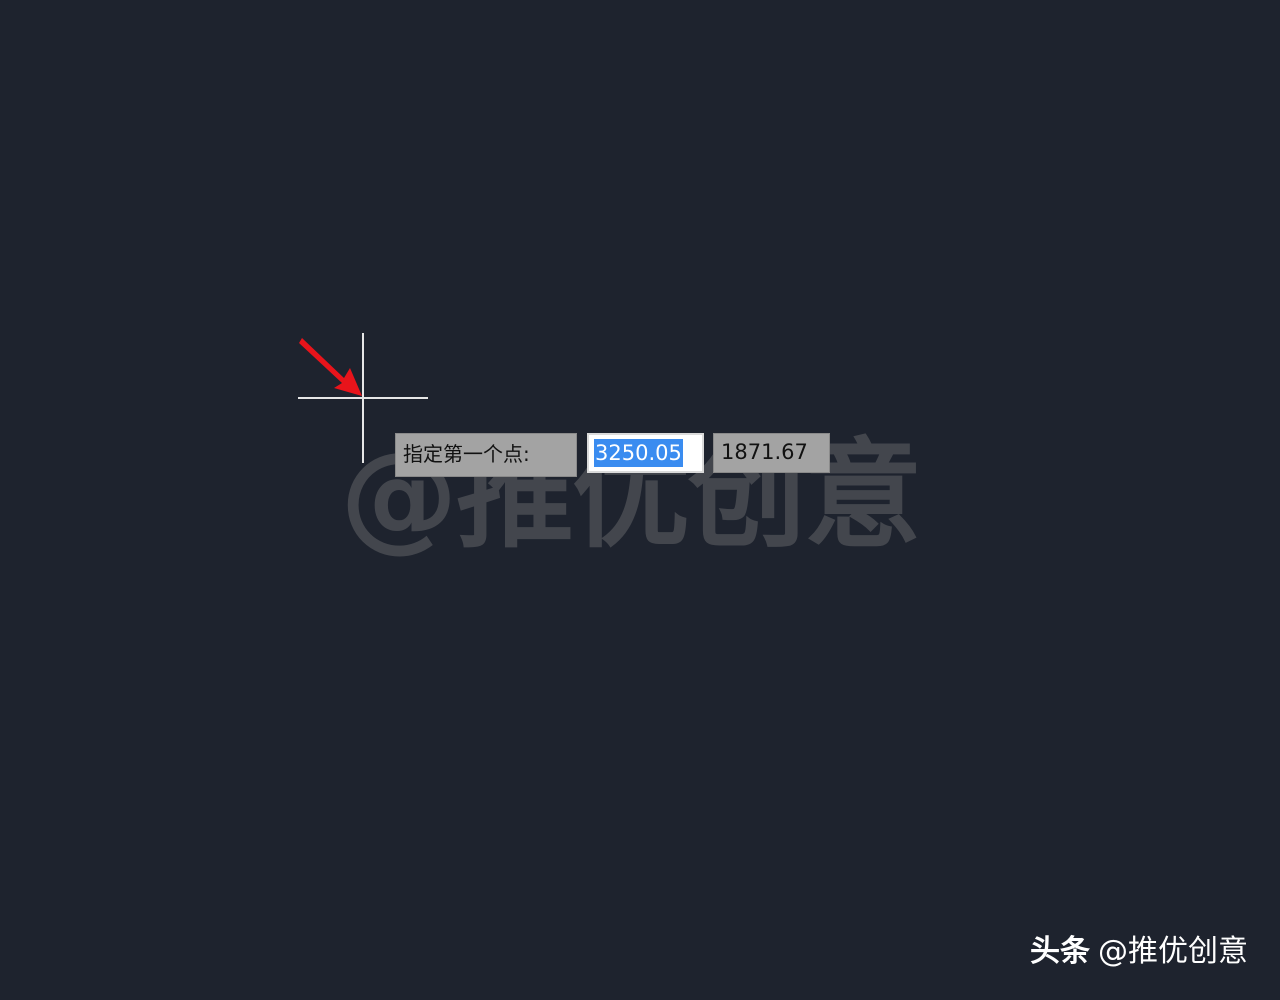 This screenshot has height=1000, width=1280. Describe the element at coordinates (330, 367) in the screenshot. I see `red-arrow-icon` at that location.